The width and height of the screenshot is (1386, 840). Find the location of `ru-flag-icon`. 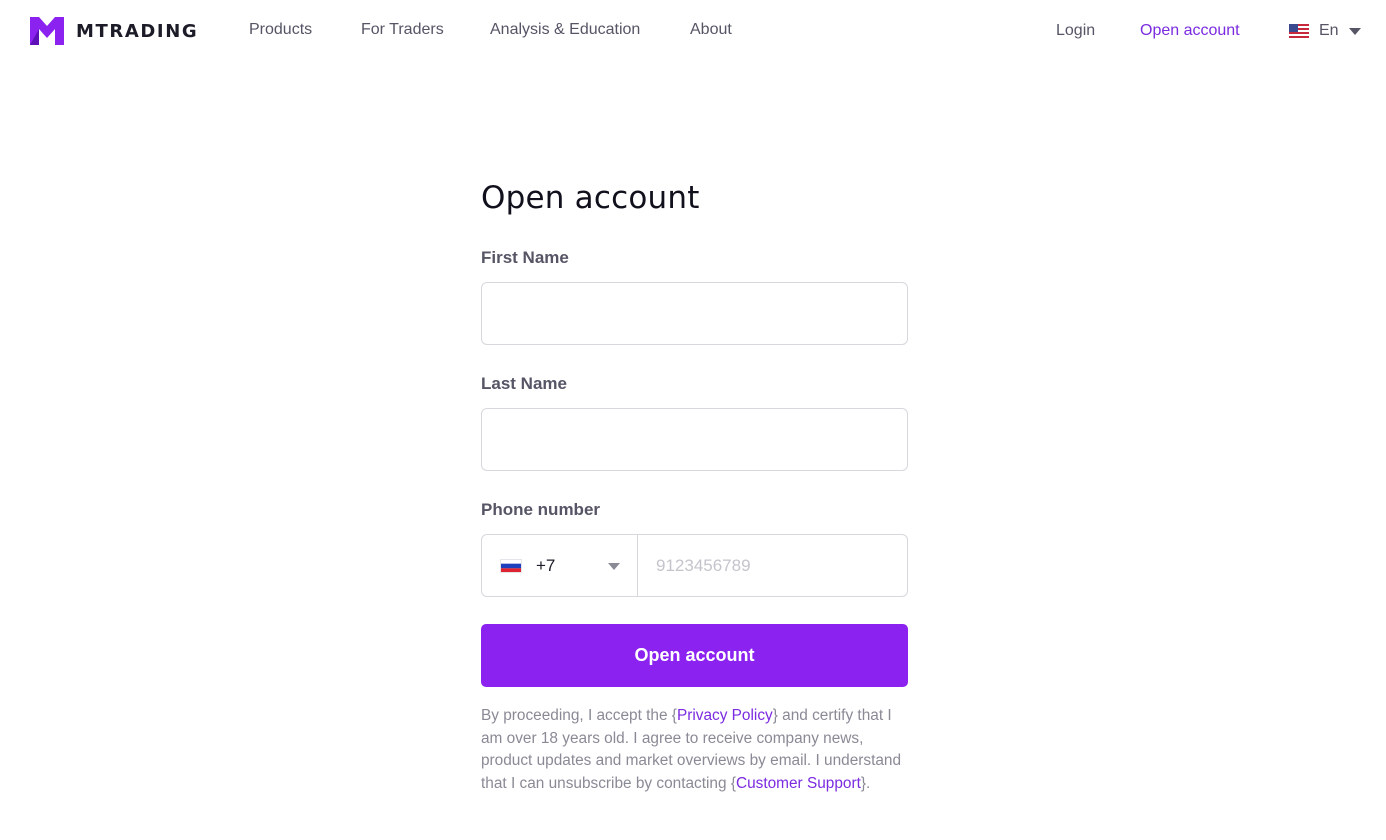

ru-flag-icon is located at coordinates (511, 565).